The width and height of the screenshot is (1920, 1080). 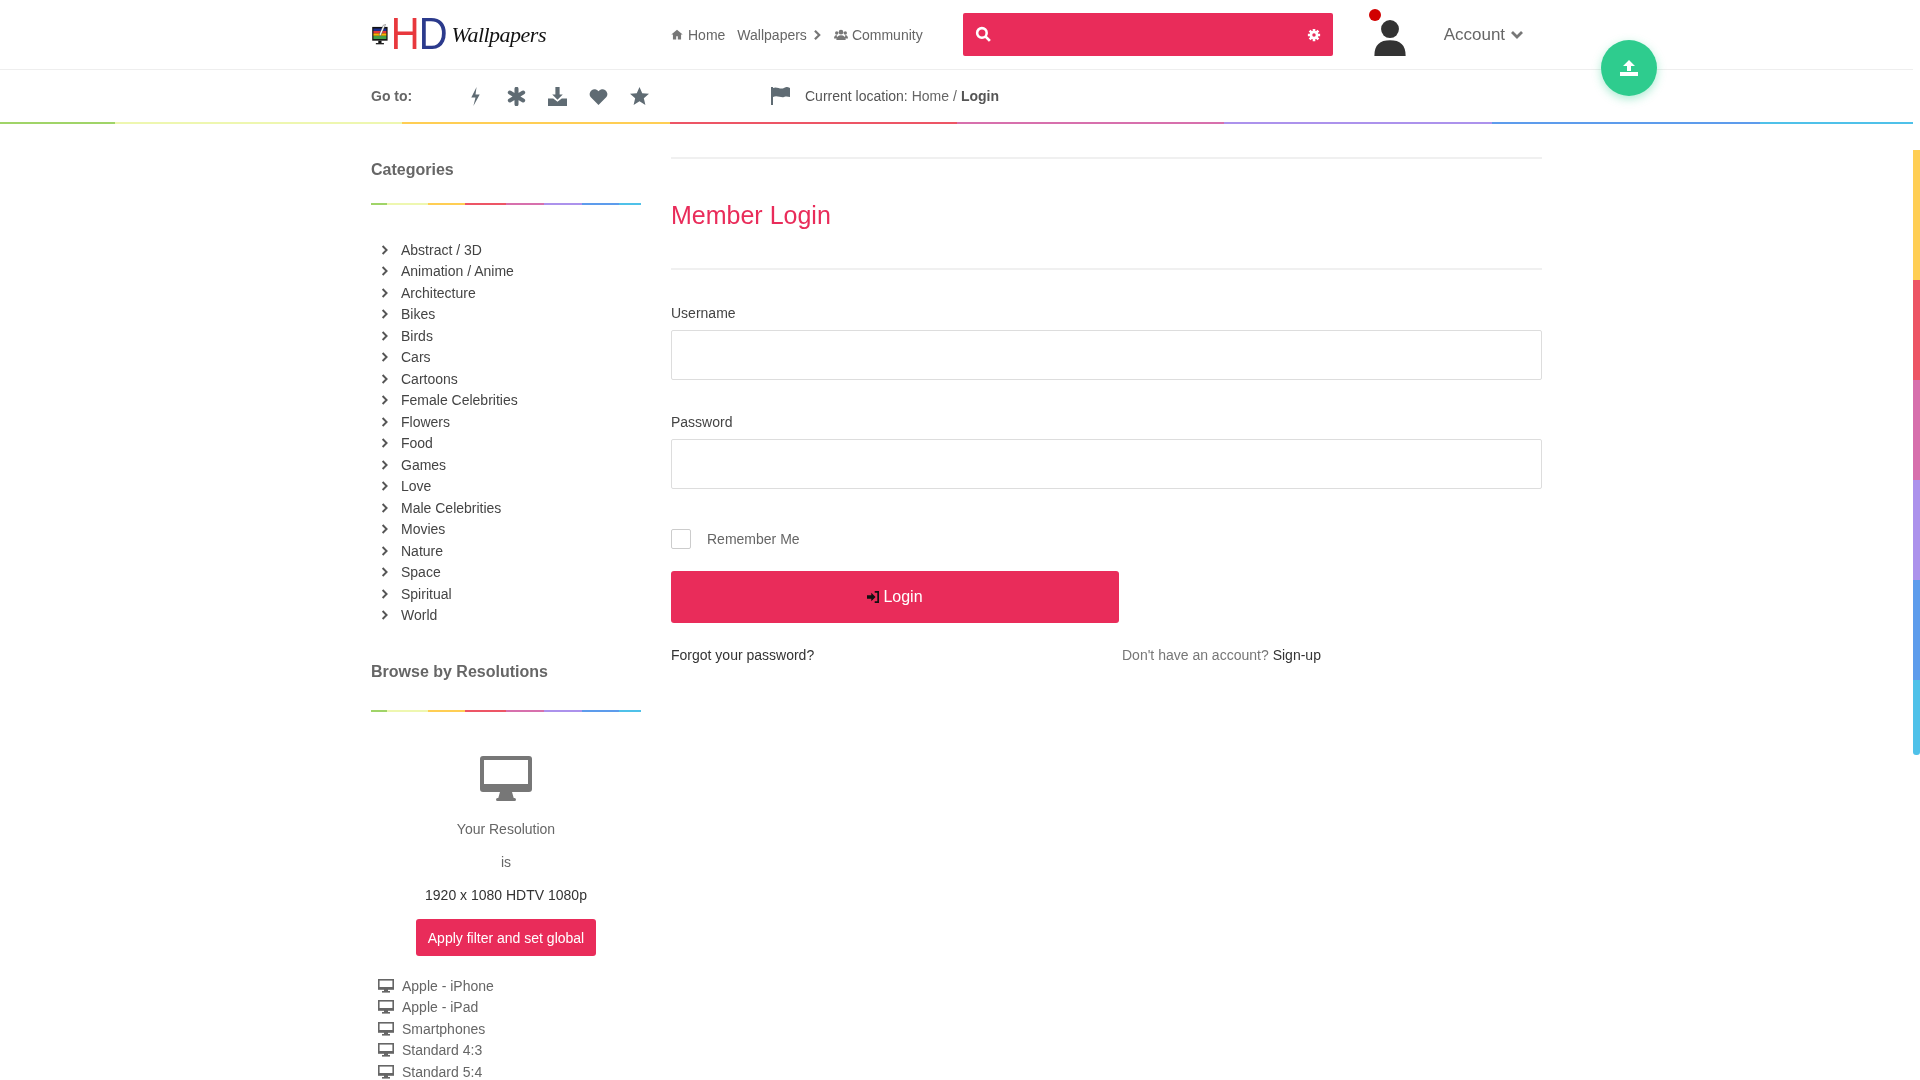 What do you see at coordinates (460, 672) in the screenshot?
I see `section-heading: Browse by Resolutions` at bounding box center [460, 672].